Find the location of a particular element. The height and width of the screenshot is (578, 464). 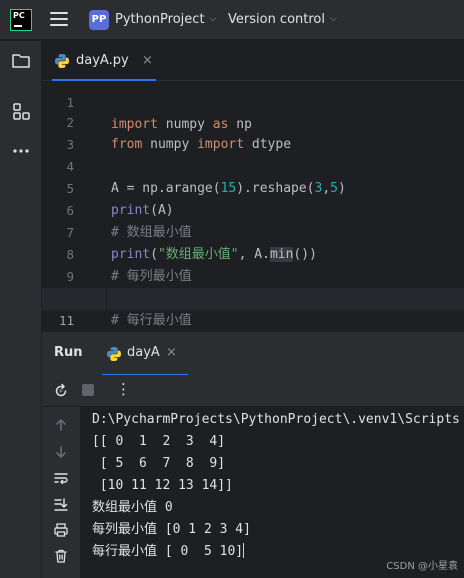

more-options-icon: ⋮ is located at coordinates (123, 389).